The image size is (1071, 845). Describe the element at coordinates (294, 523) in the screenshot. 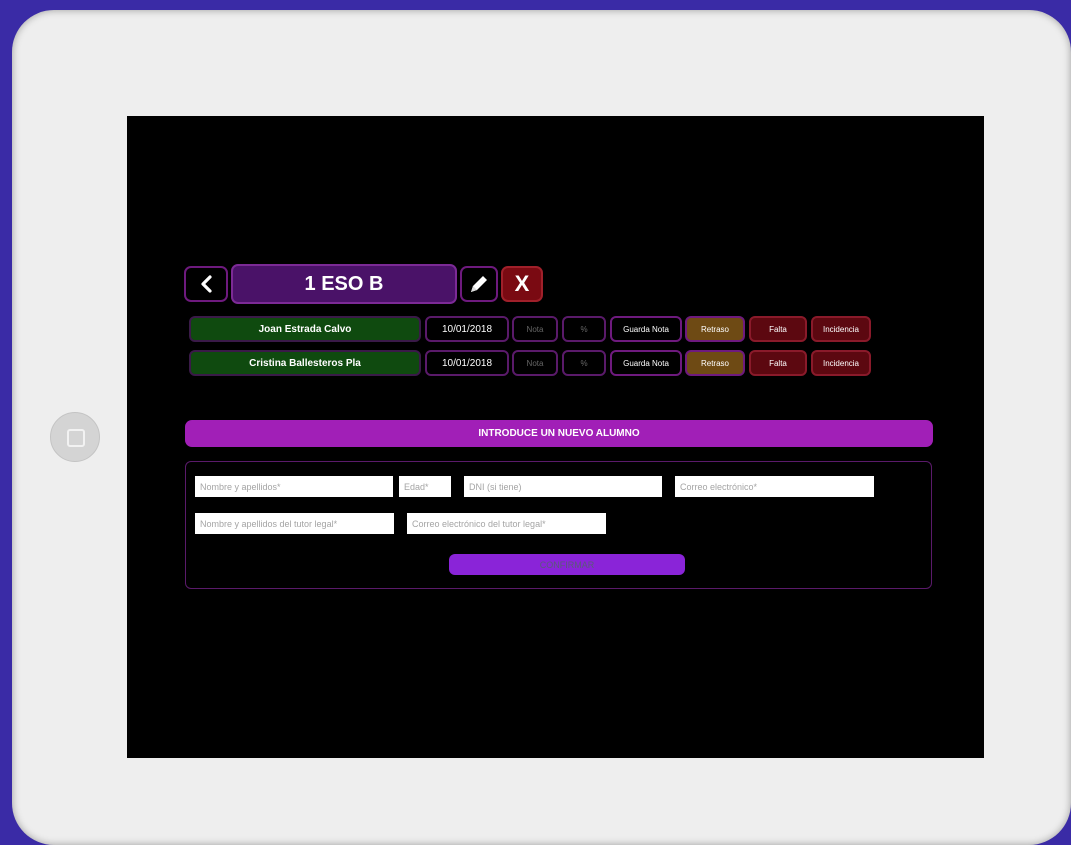

I see `tutor-name-field` at that location.